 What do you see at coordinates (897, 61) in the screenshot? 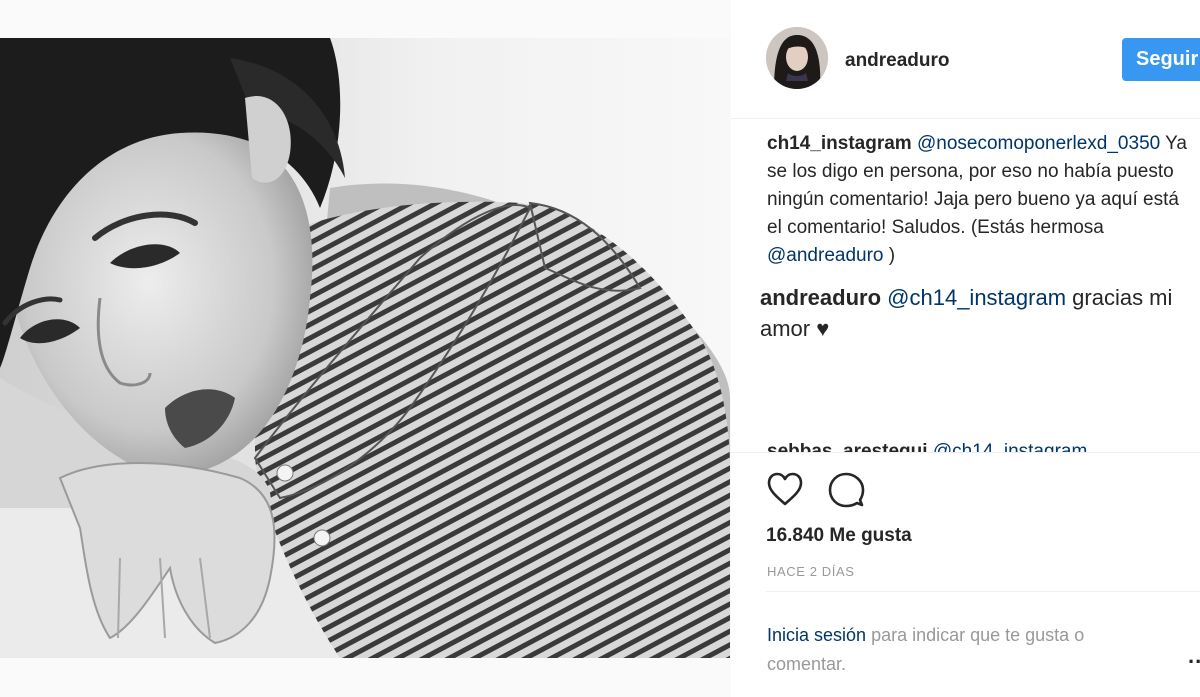
I see `header-username: andreaduro` at bounding box center [897, 61].